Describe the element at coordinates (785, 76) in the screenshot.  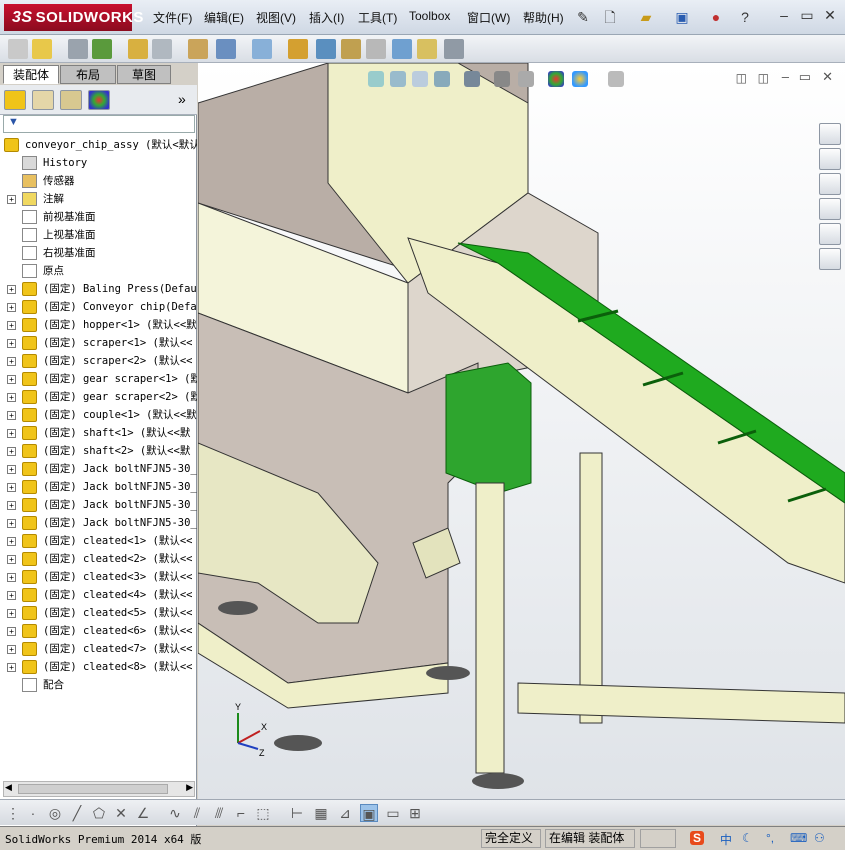
I see `doc-minimize-icon: –` at that location.